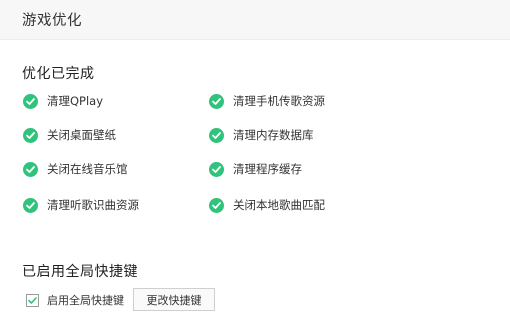 This screenshot has height=326, width=510. What do you see at coordinates (58, 74) in the screenshot?
I see `optimization-heading: 优化已完成` at bounding box center [58, 74].